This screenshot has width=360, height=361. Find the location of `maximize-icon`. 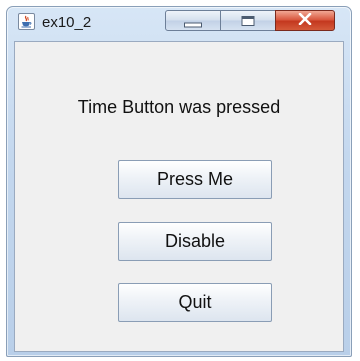

maximize-icon is located at coordinates (248, 20).